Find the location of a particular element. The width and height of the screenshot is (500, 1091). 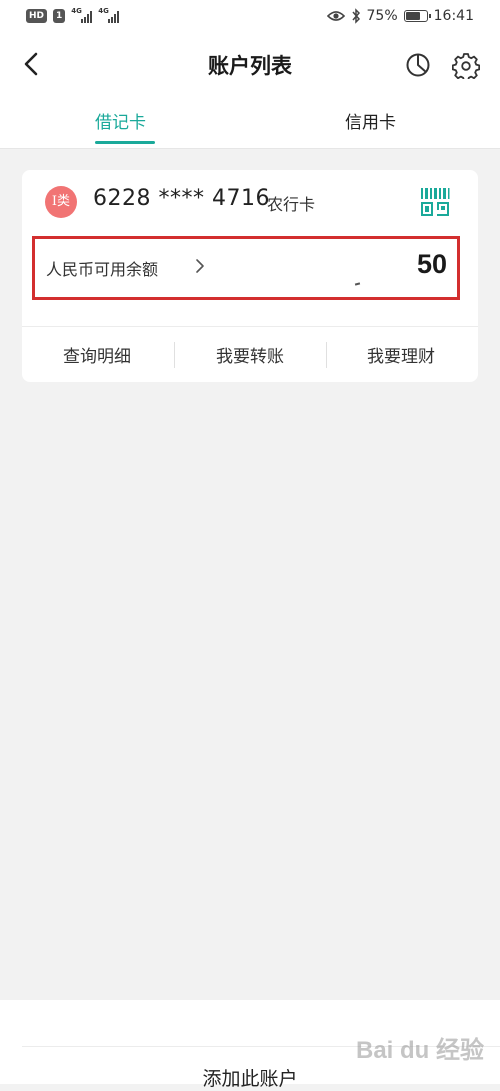

status-left: HD 1 4G 4G is located at coordinates (73, 15).